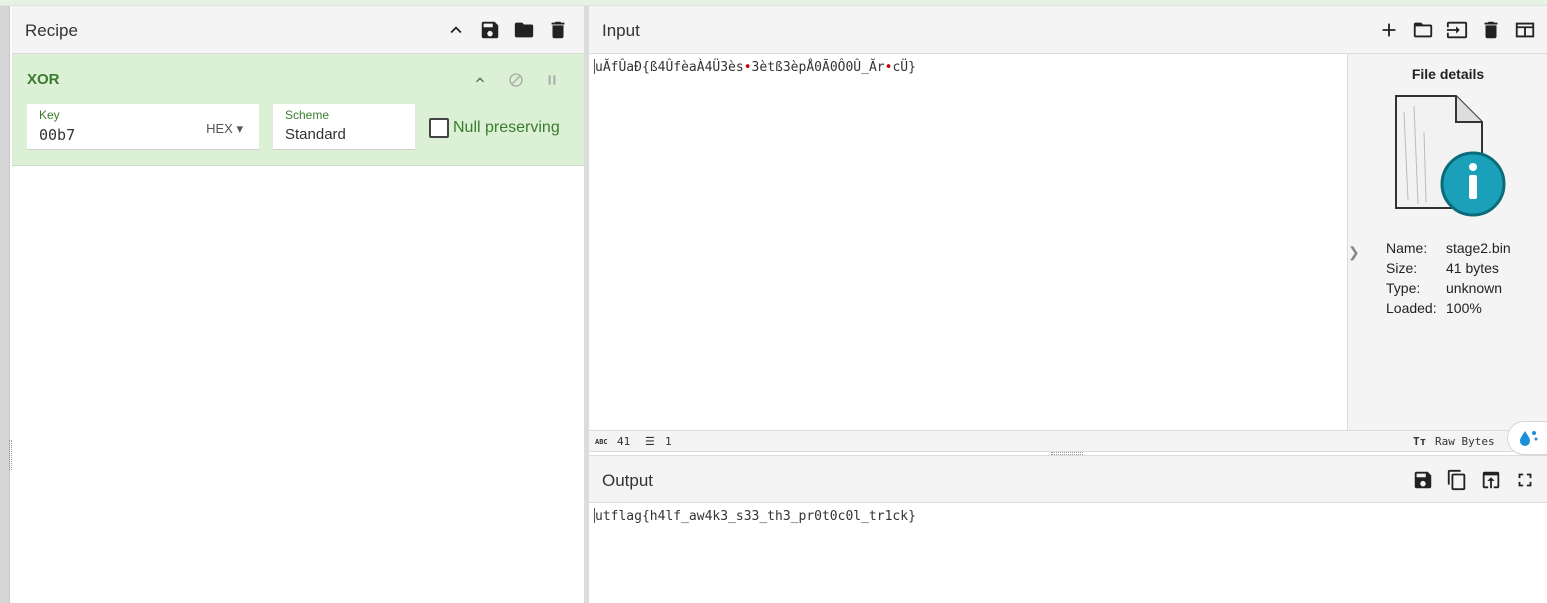 The width and height of the screenshot is (1547, 603). I want to click on save-output-icon, so click(1423, 480).